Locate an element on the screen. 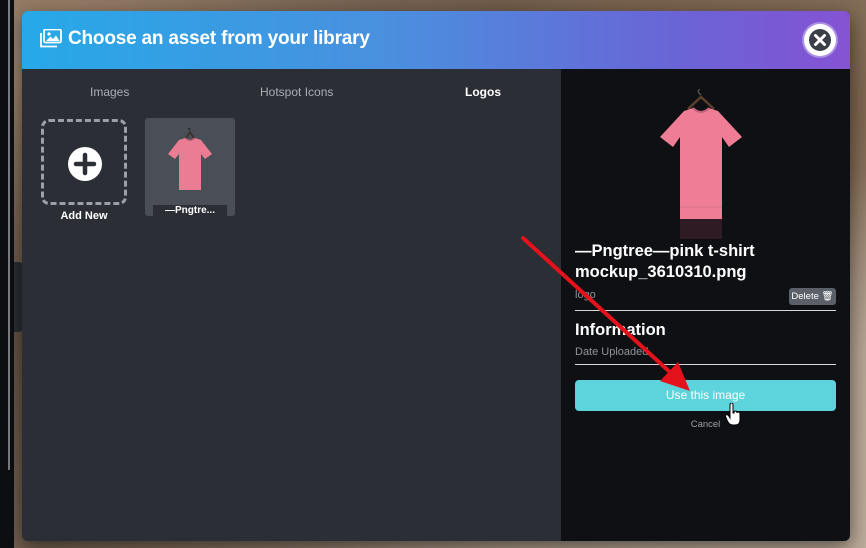  pink-tshirt-image is located at coordinates (190, 159).